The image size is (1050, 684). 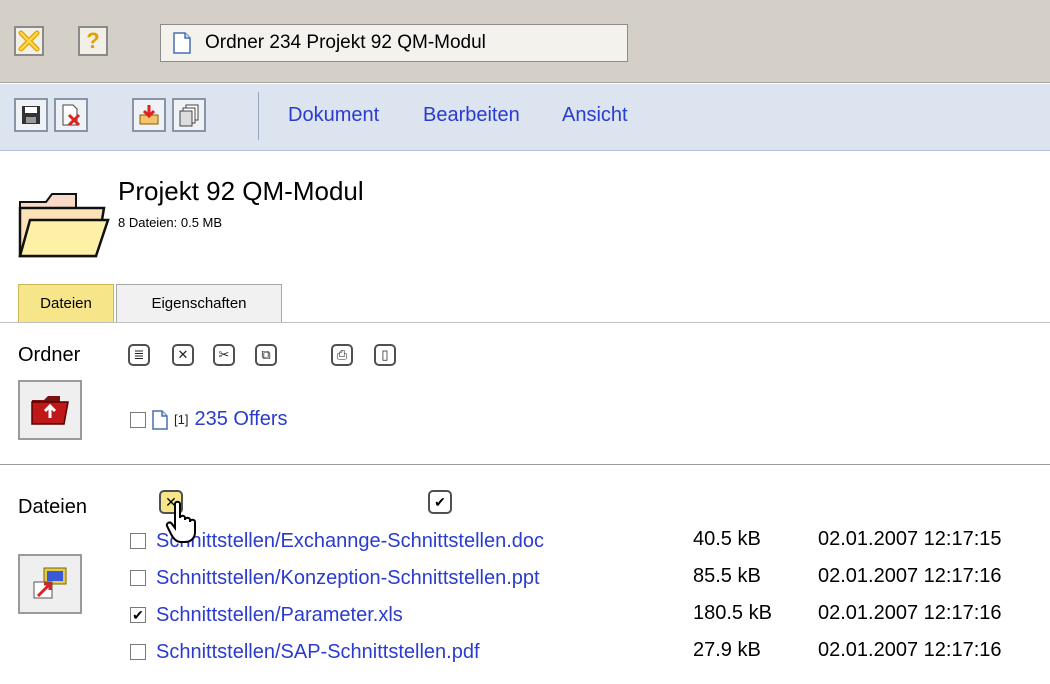 I want to click on tab-eigenschaften: Eigenschaften, so click(x=199, y=303).